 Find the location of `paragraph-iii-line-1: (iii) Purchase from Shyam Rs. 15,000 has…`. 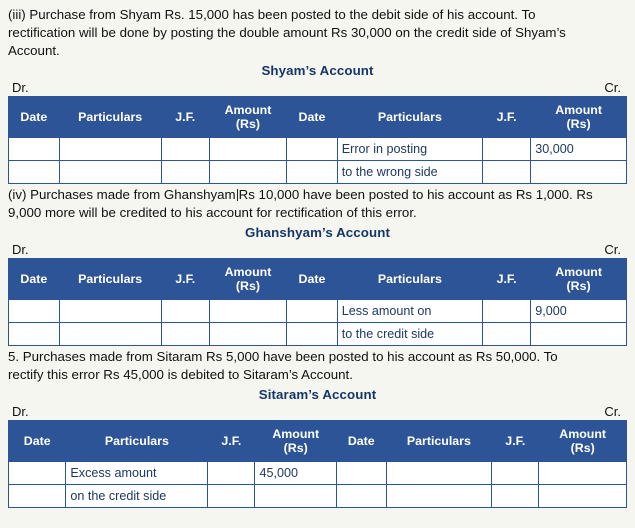

paragraph-iii-line-1: (iii) Purchase from Shyam Rs. 15,000 has… is located at coordinates (272, 14).